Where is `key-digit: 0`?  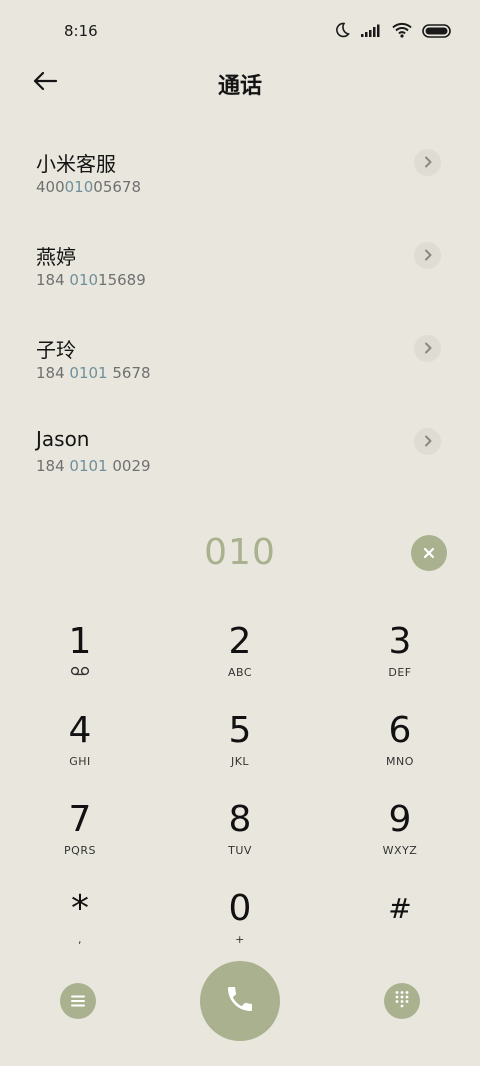
key-digit: 0 is located at coordinates (240, 908).